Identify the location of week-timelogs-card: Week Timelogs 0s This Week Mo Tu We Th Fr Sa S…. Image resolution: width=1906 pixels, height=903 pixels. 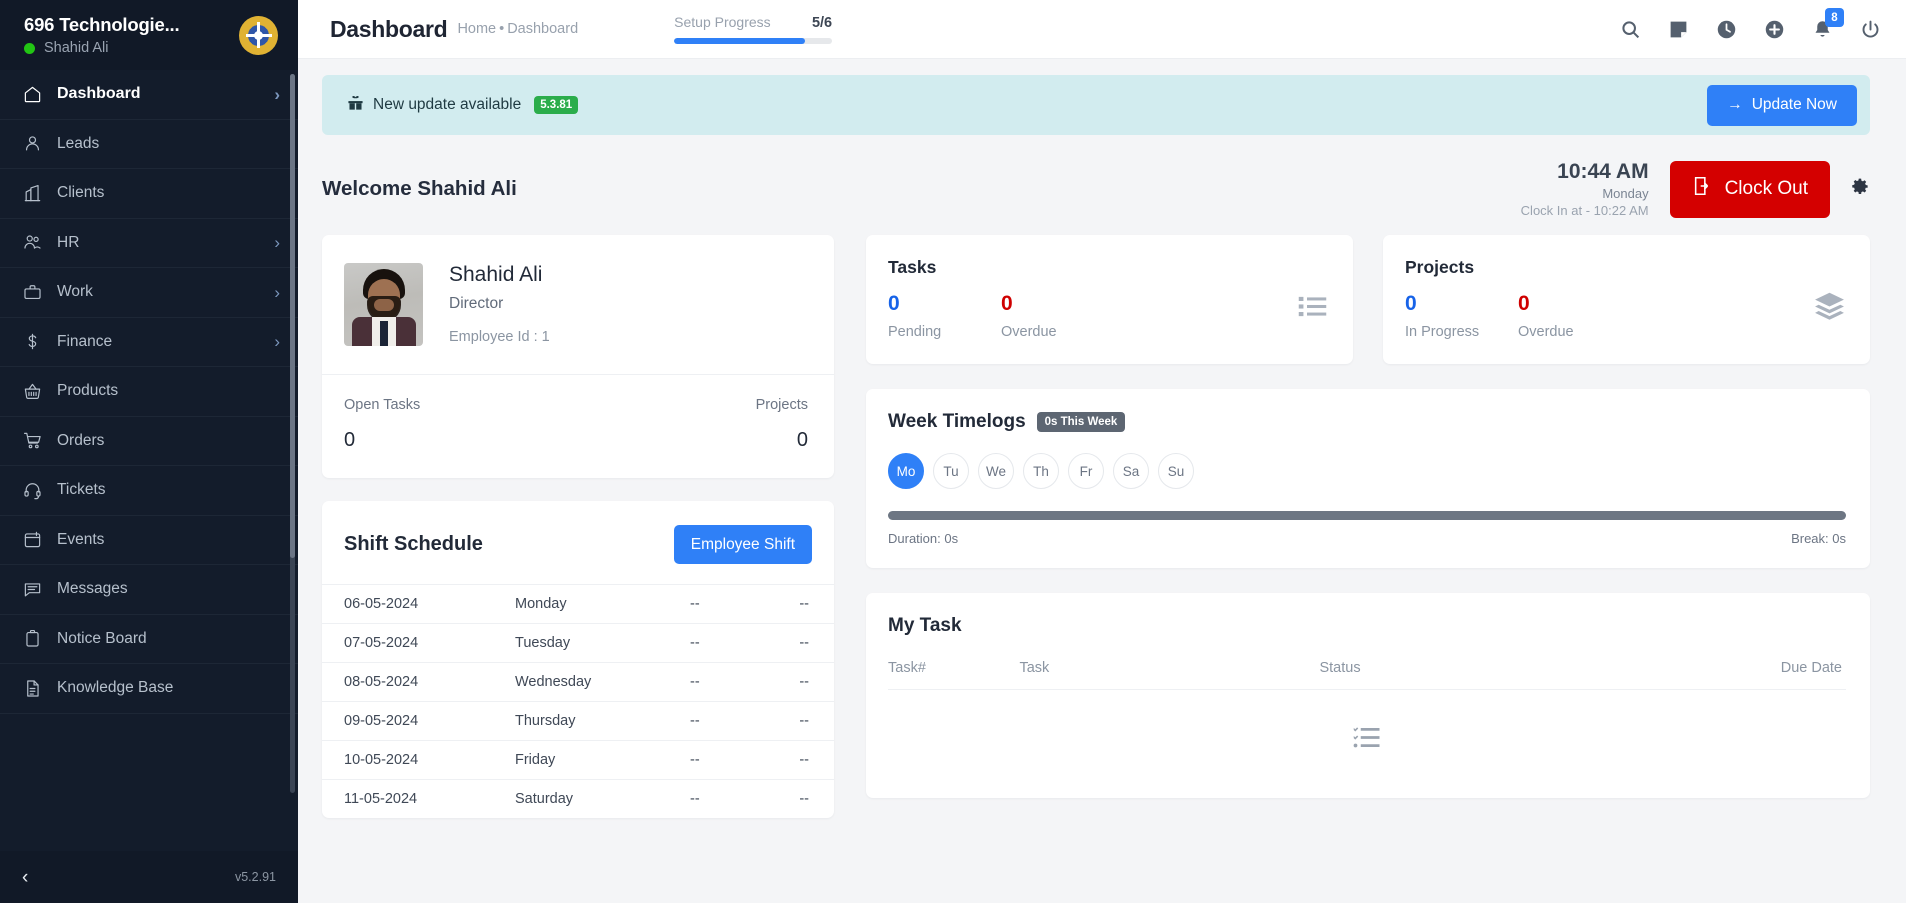
(1368, 479).